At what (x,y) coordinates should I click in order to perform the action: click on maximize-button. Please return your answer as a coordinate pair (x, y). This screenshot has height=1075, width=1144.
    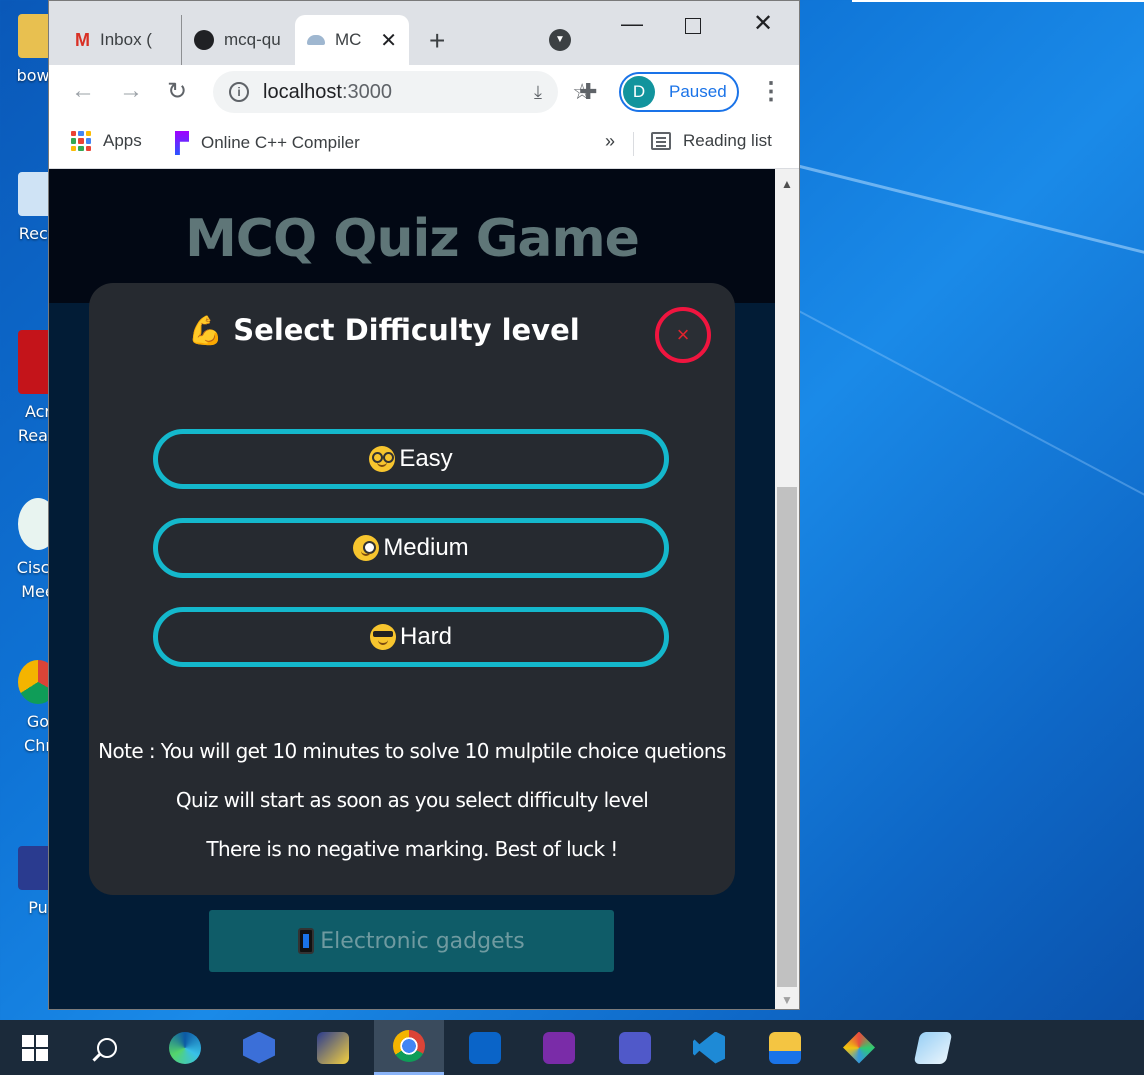
    Looking at the image, I should click on (693, 26).